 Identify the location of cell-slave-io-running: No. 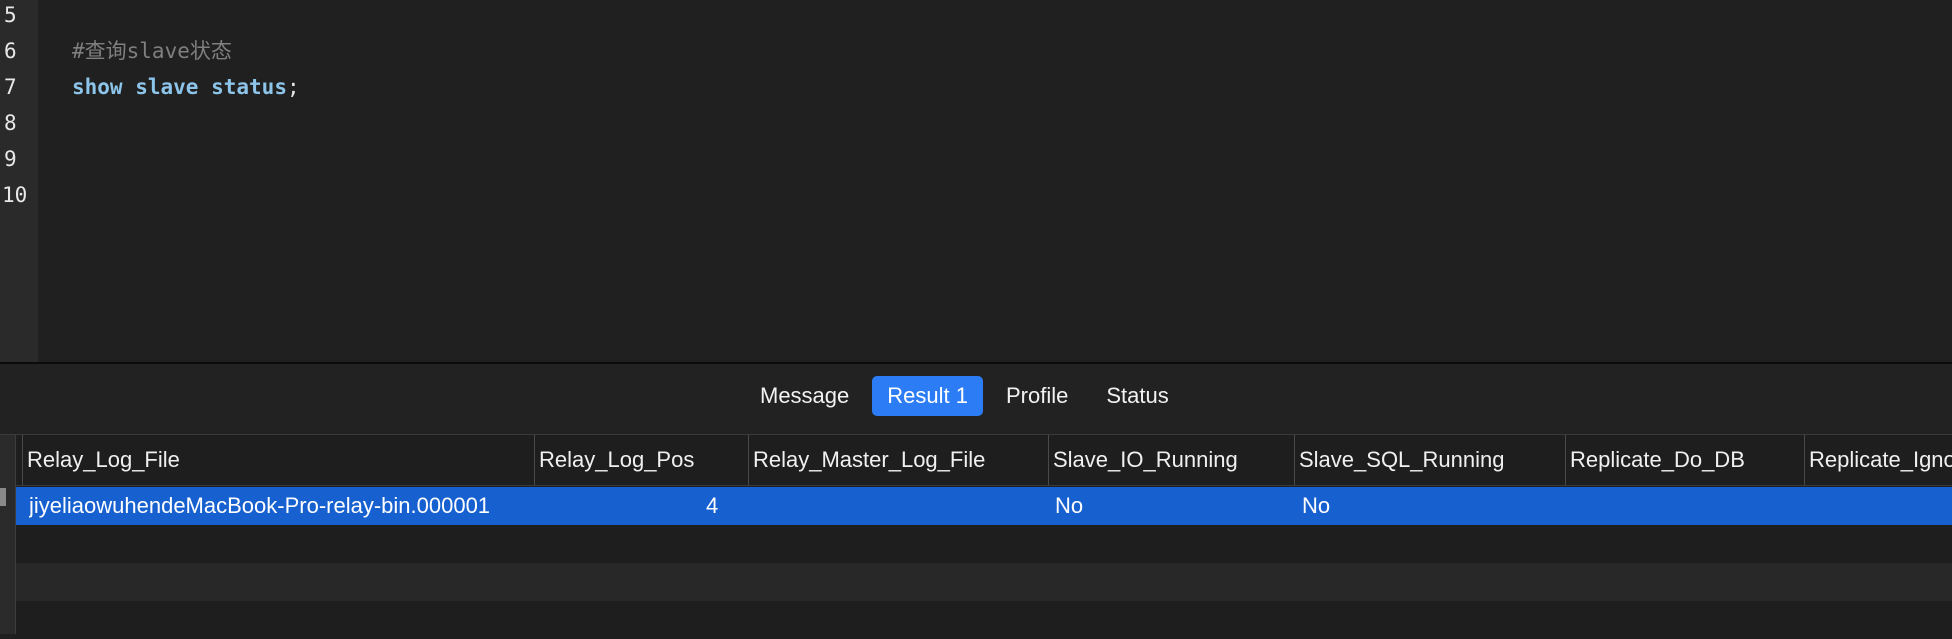
(1170, 506).